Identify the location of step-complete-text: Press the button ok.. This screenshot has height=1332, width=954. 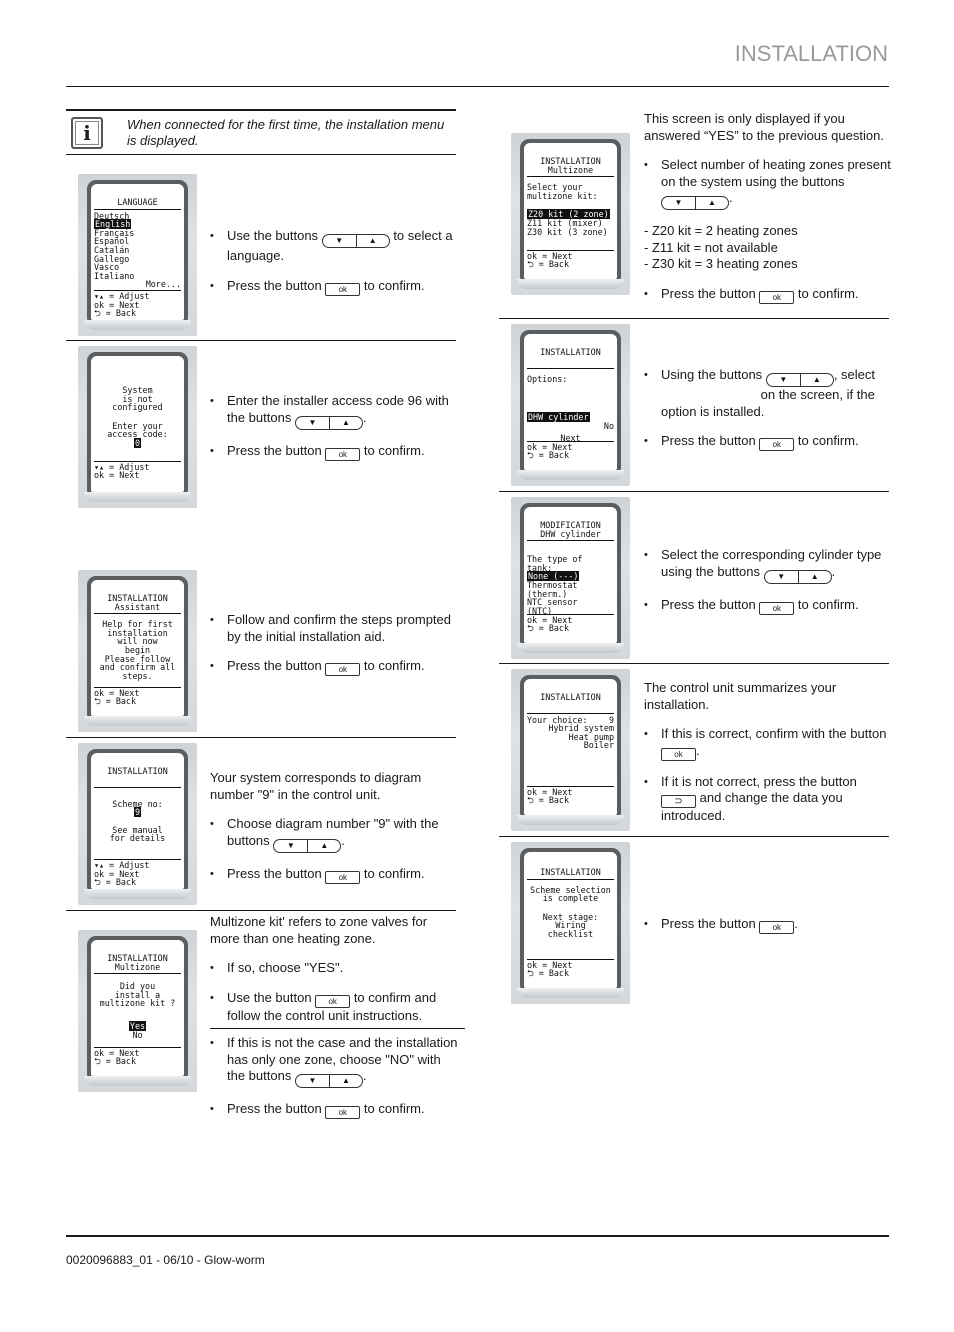
(768, 931).